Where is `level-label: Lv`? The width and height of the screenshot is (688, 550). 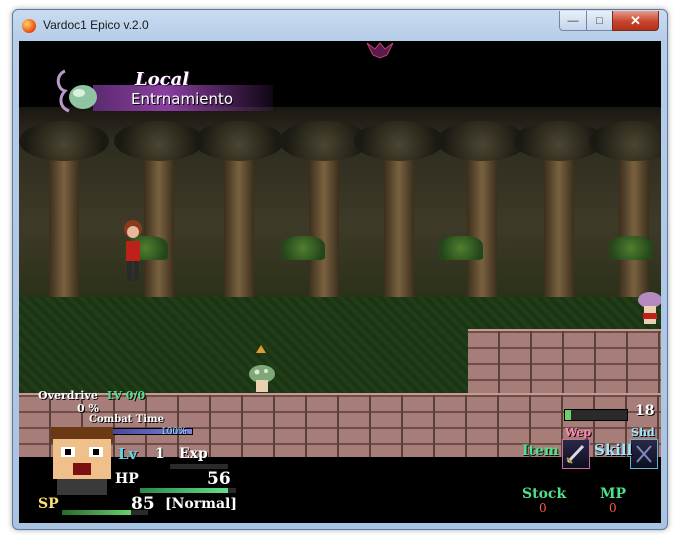
level-label: Lv is located at coordinates (128, 454).